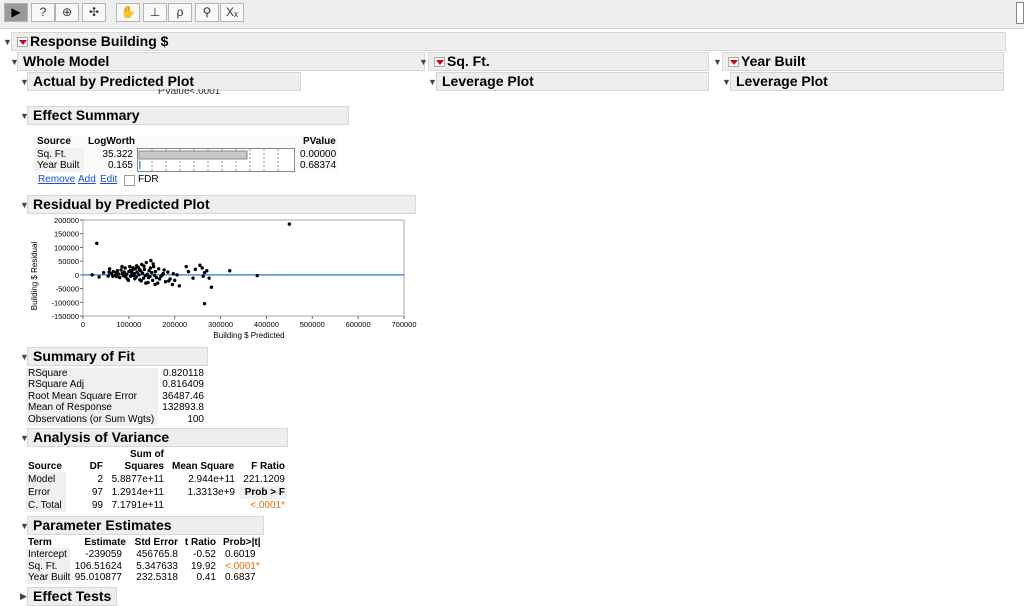  I want to click on disclosure-triangle-collapsed-icon: ▶, so click(23, 596).